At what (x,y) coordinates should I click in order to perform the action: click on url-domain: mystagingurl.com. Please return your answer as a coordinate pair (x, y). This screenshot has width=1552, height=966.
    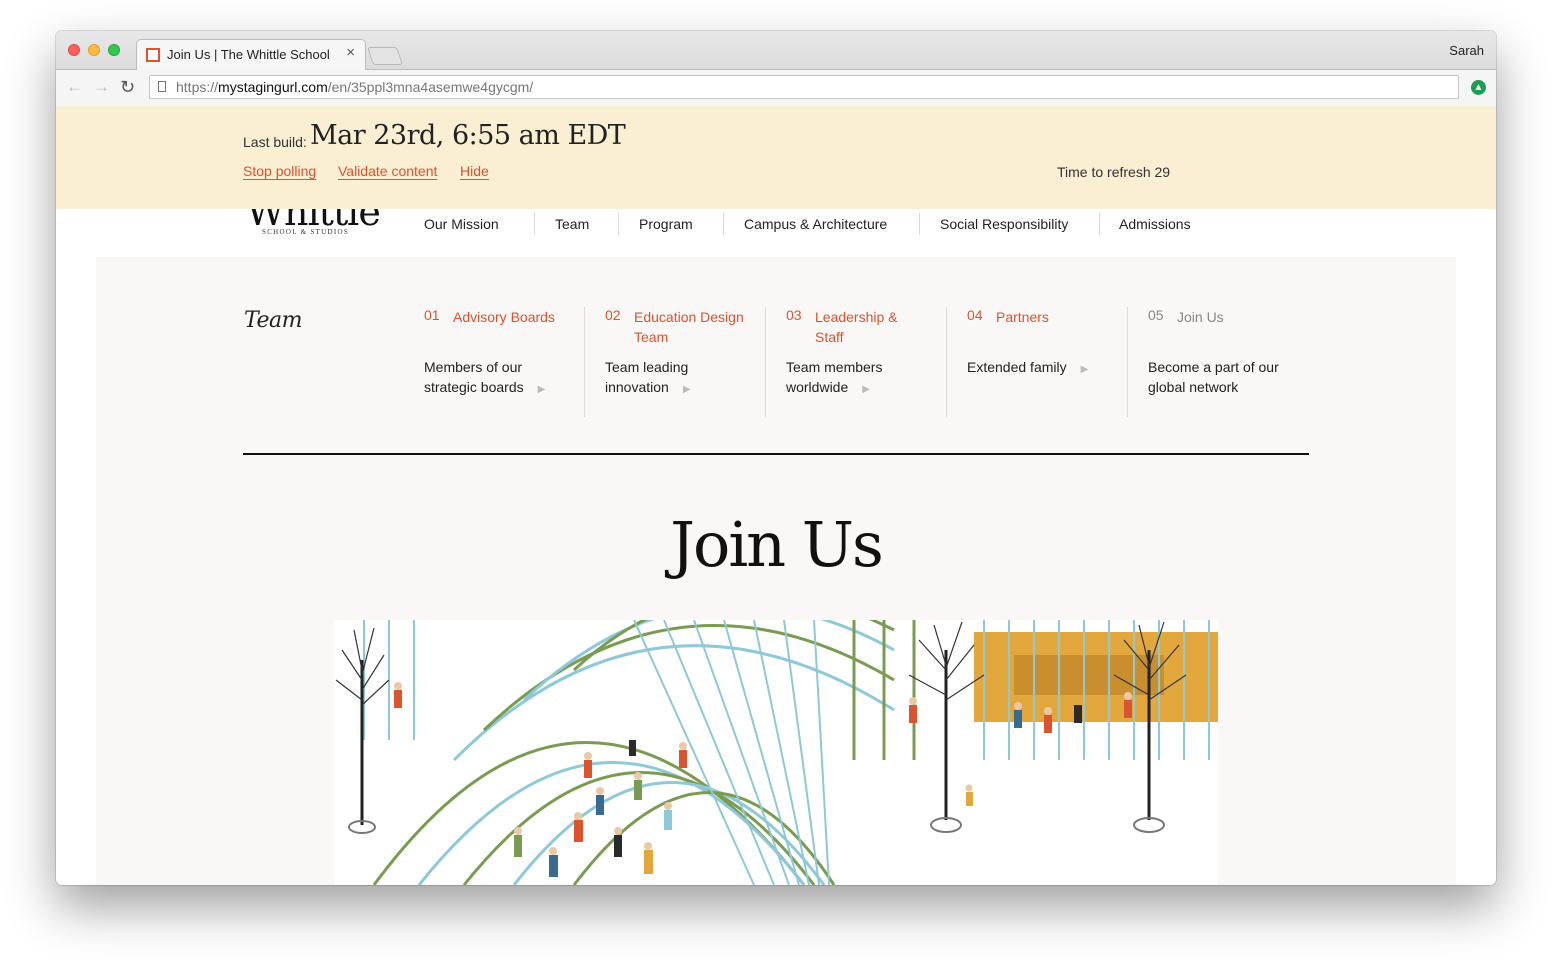
    Looking at the image, I should click on (273, 87).